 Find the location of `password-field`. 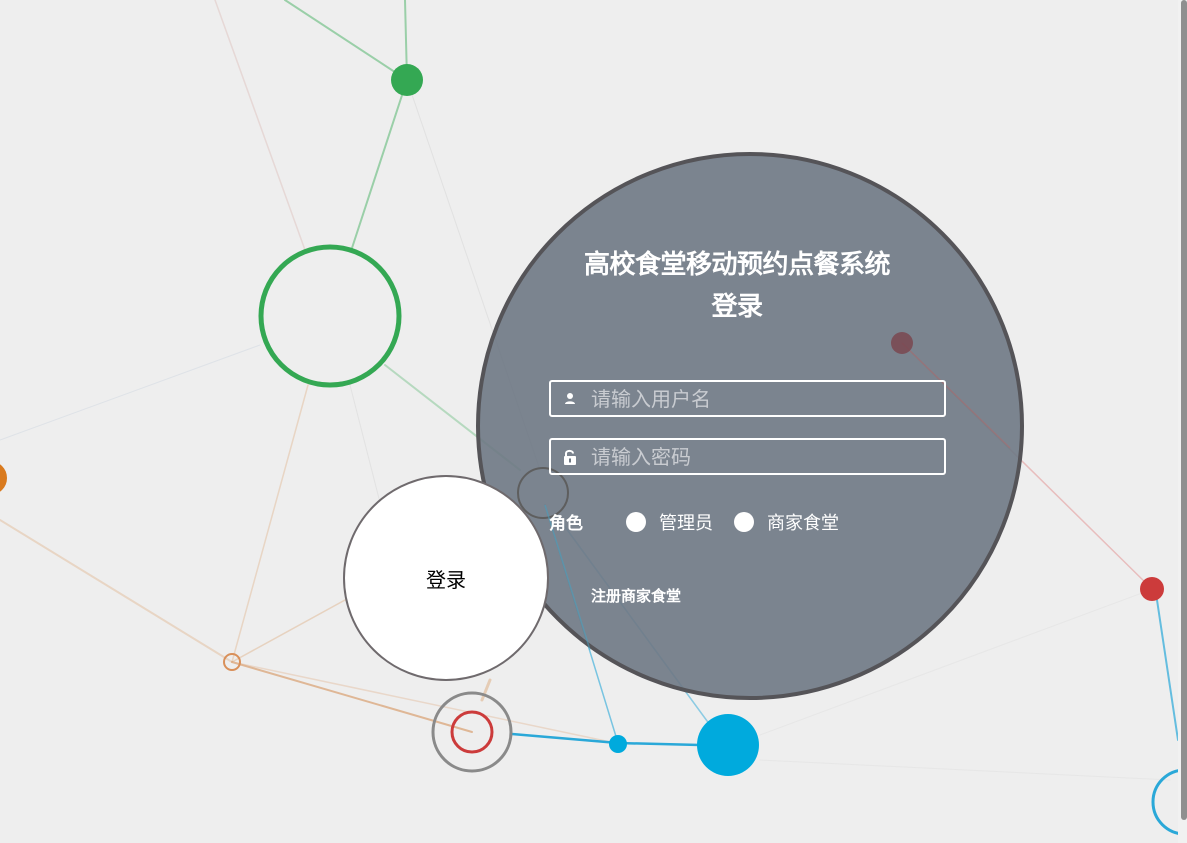

password-field is located at coordinates (747, 456).